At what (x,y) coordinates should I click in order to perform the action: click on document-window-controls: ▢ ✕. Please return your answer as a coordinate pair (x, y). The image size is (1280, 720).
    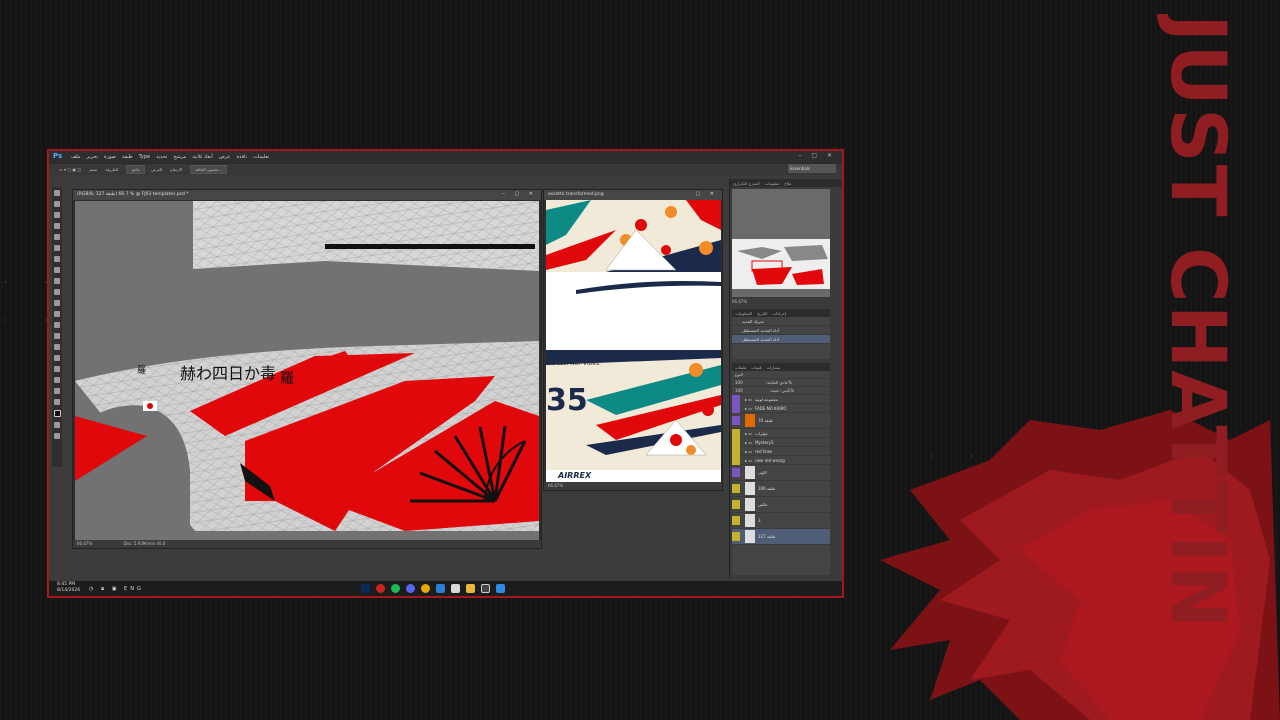
    Looking at the image, I should click on (706, 194).